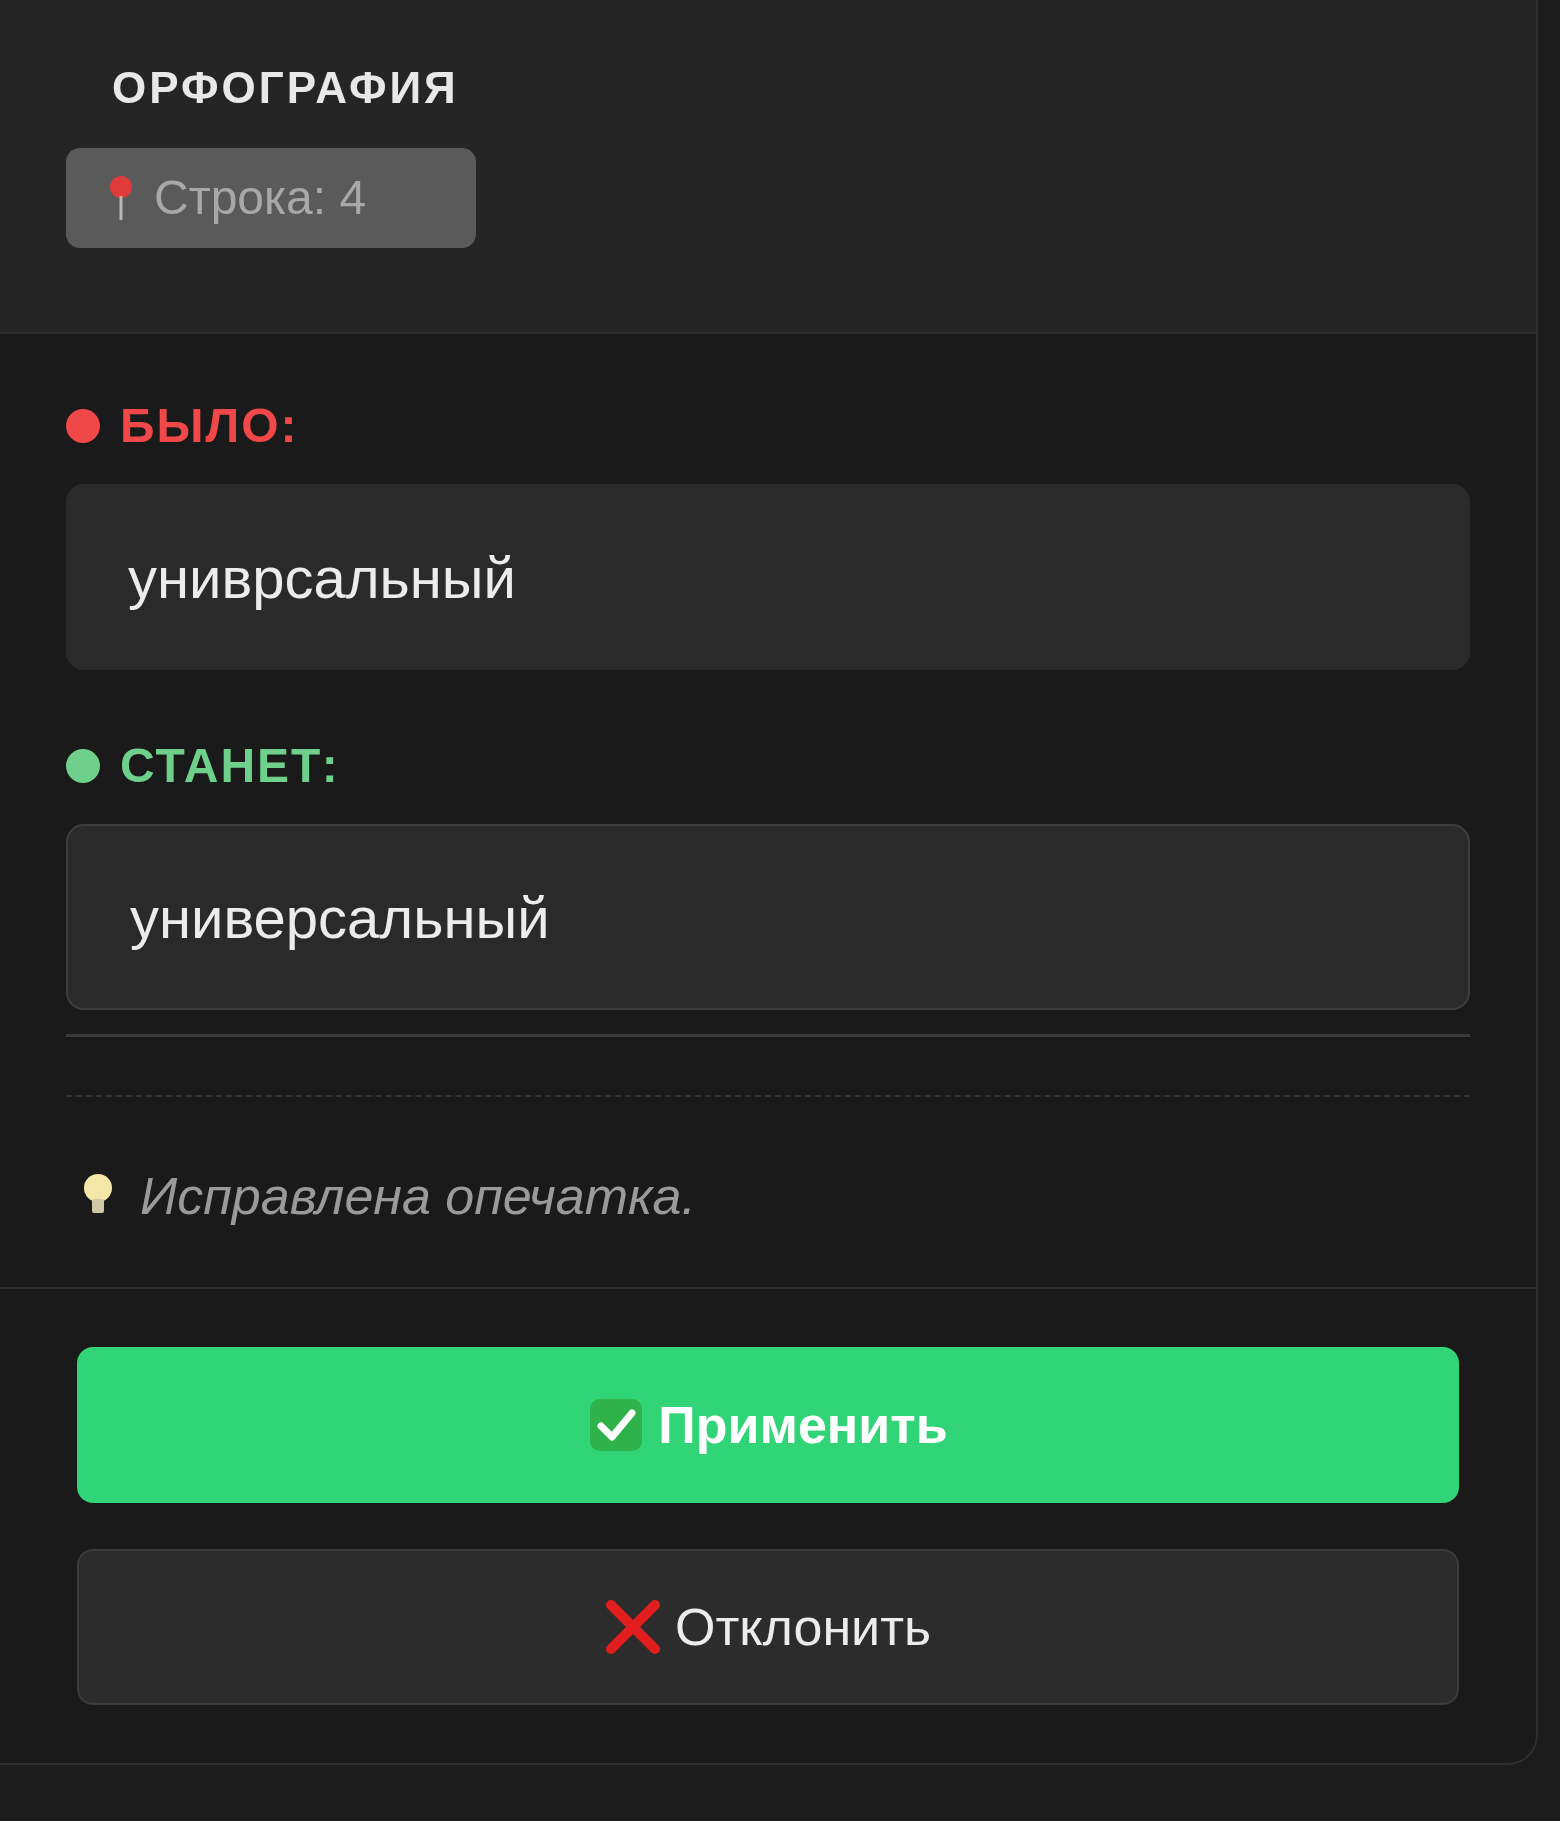  What do you see at coordinates (616, 1425) in the screenshot?
I see `checkmark-icon` at bounding box center [616, 1425].